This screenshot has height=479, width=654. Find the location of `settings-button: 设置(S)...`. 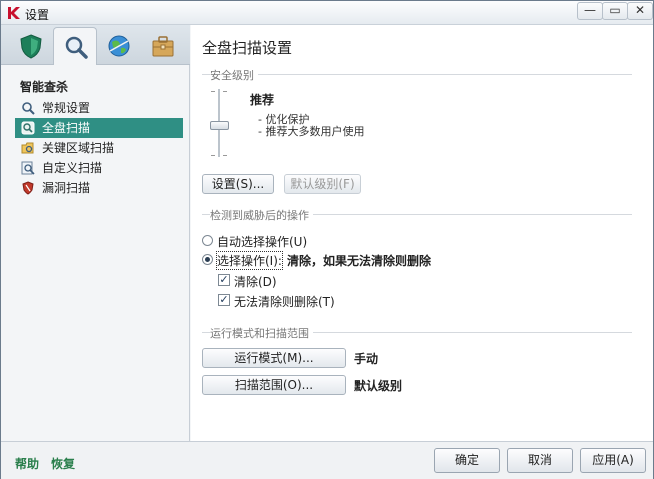

settings-button: 设置(S)... is located at coordinates (238, 184).